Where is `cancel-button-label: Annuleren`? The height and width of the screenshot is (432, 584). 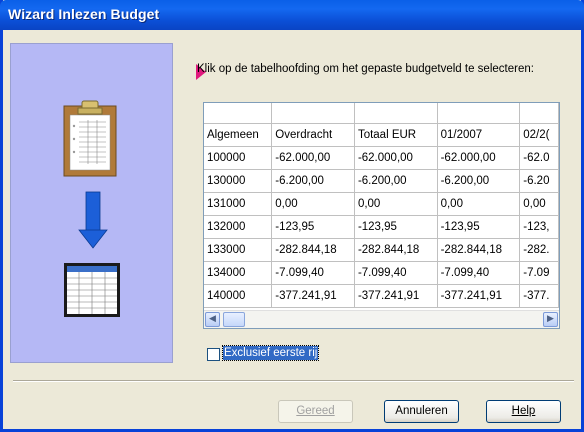
cancel-button-label: Annuleren is located at coordinates (421, 411).